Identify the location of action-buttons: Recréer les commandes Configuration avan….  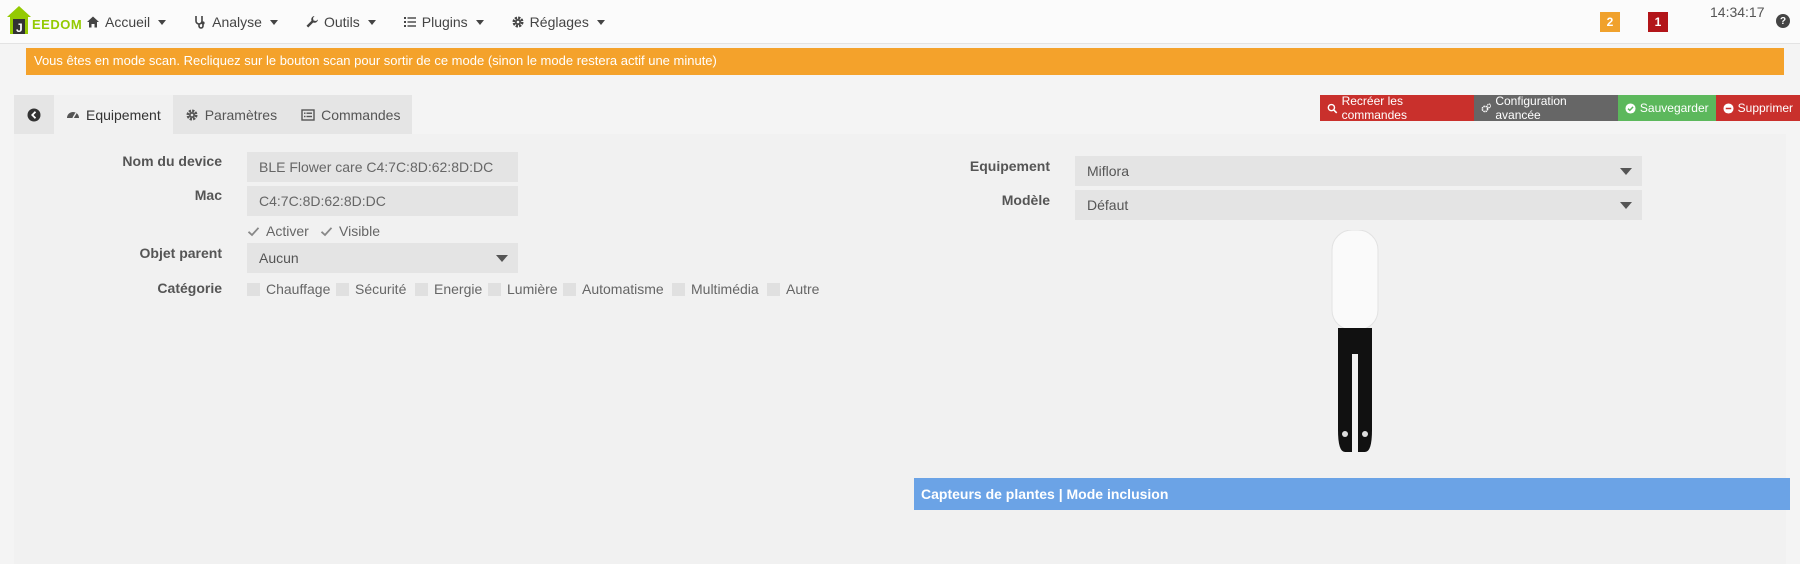
(1560, 108).